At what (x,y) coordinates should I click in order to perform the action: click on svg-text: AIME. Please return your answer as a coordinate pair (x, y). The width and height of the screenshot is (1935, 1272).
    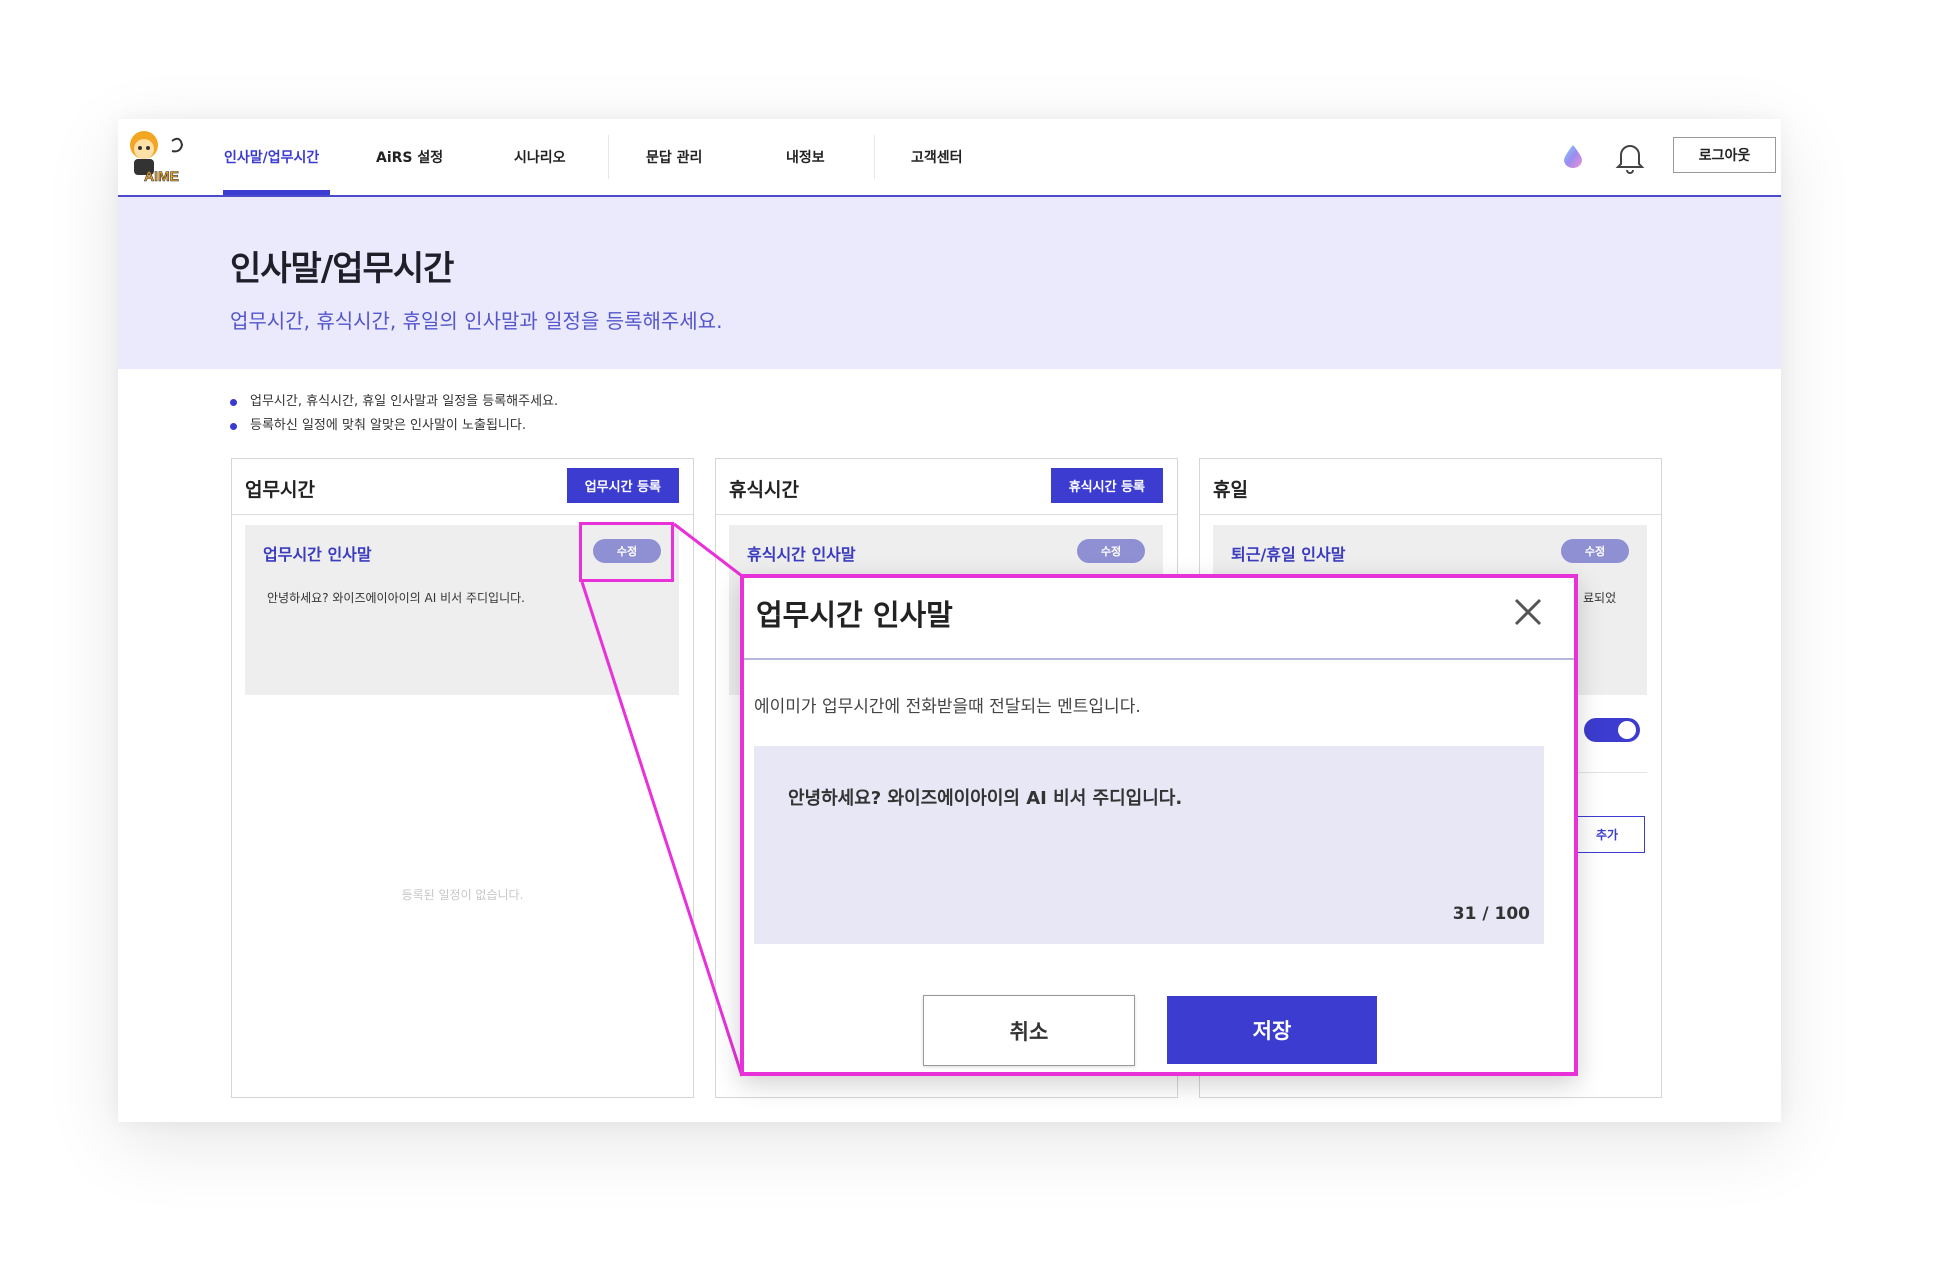
    Looking at the image, I should click on (161, 176).